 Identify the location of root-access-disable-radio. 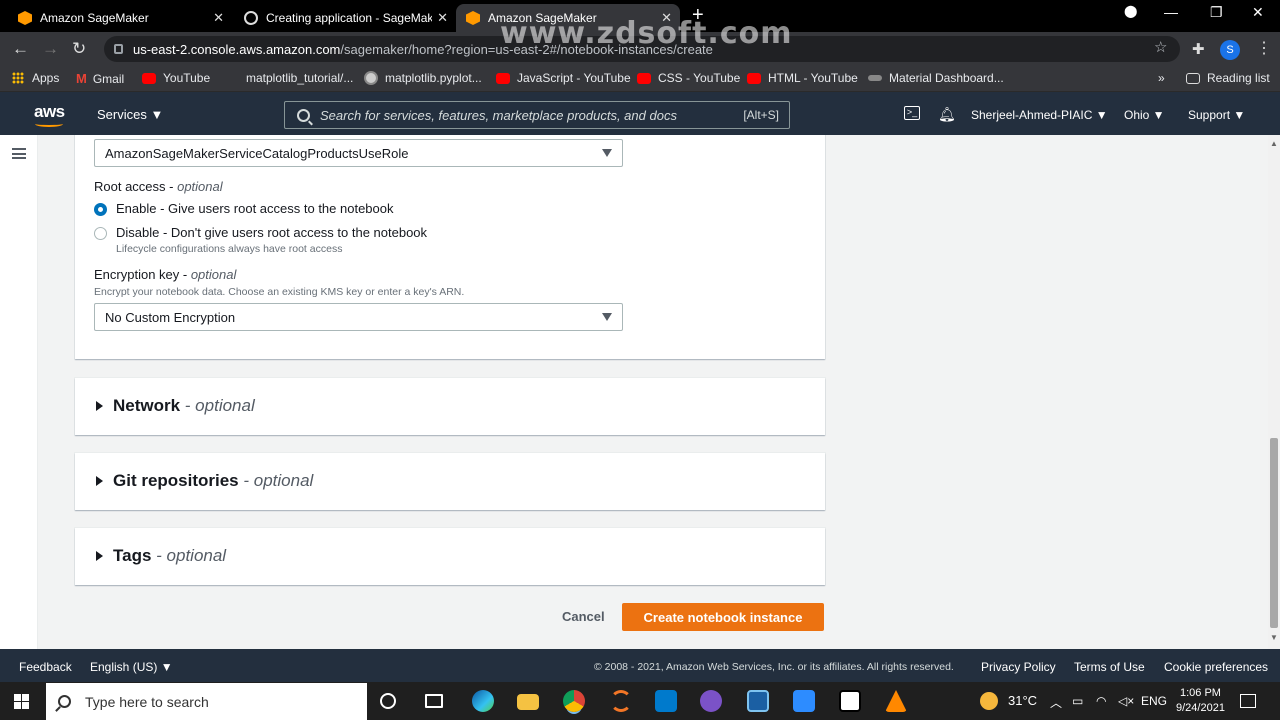
(100, 233).